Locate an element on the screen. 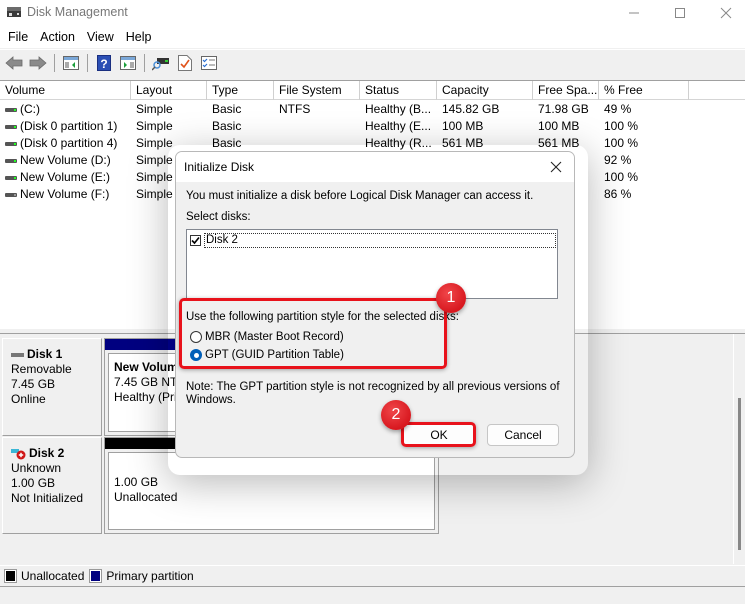 Image resolution: width=745 pixels, height=604 pixels. minimize-button is located at coordinates (634, 13).